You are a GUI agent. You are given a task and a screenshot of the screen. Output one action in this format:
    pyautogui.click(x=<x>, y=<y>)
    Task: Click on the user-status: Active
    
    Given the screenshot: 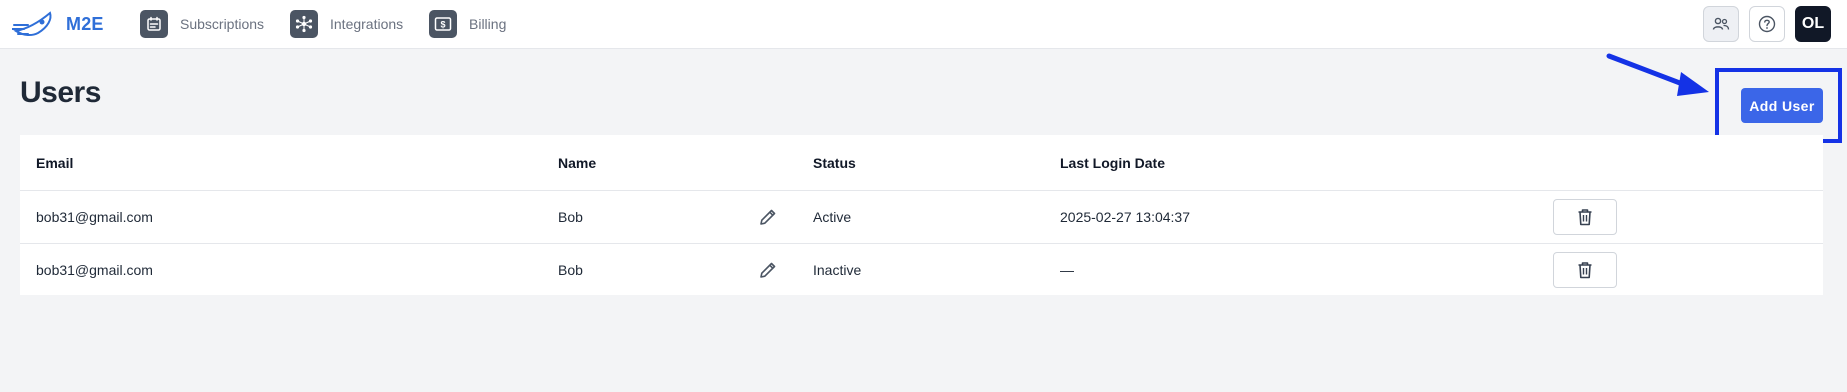 What is the action you would take?
    pyautogui.click(x=832, y=217)
    